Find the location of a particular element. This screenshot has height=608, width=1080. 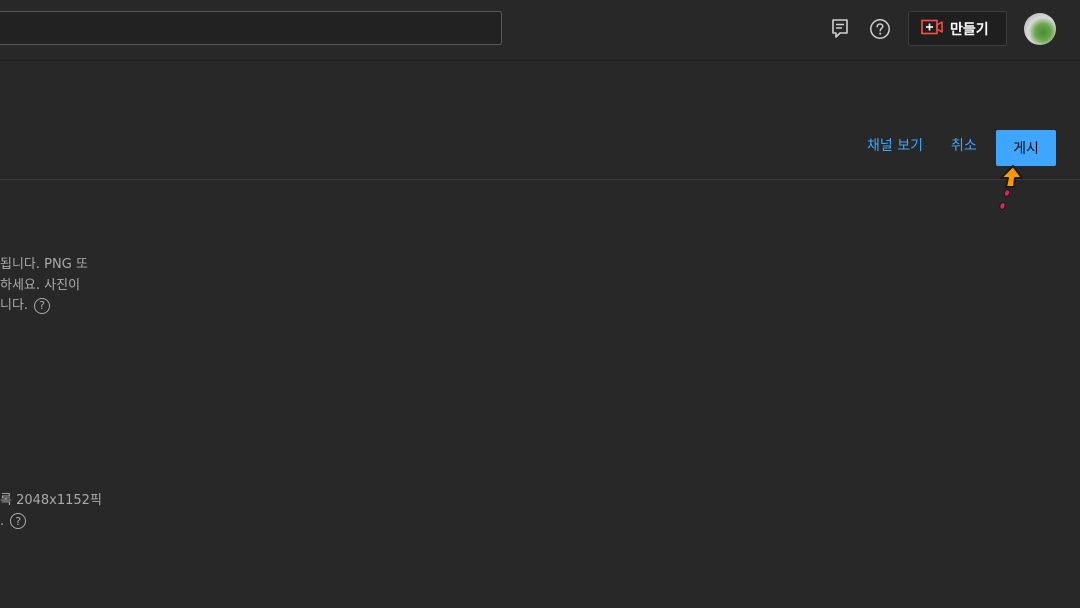

top-bar: 만들기 is located at coordinates (540, 30).